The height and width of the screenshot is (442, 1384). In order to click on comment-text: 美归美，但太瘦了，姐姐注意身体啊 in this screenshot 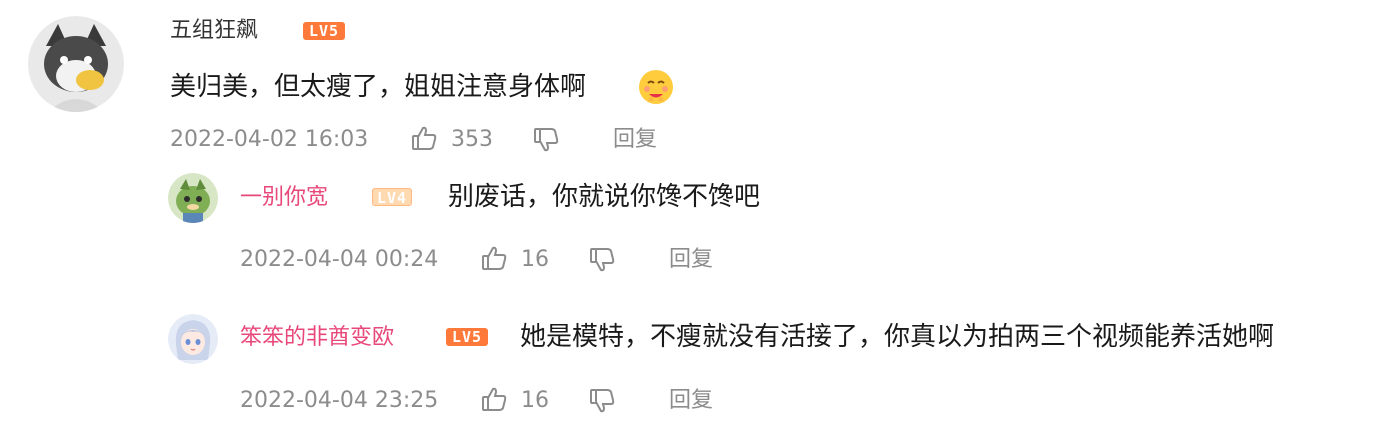, I will do `click(378, 87)`.